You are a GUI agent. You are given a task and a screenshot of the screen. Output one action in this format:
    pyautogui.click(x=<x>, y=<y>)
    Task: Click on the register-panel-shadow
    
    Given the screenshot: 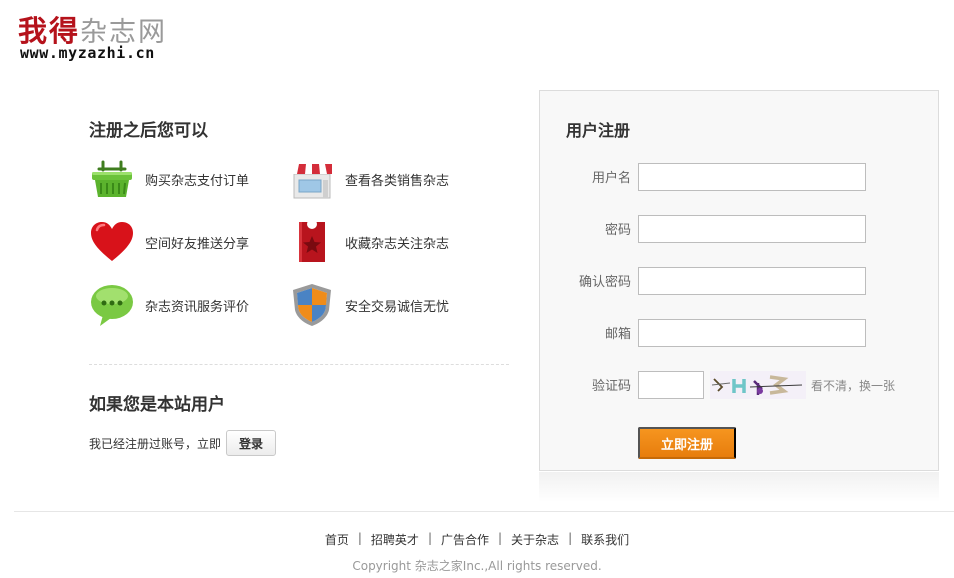 What is the action you would take?
    pyautogui.click(x=739, y=487)
    